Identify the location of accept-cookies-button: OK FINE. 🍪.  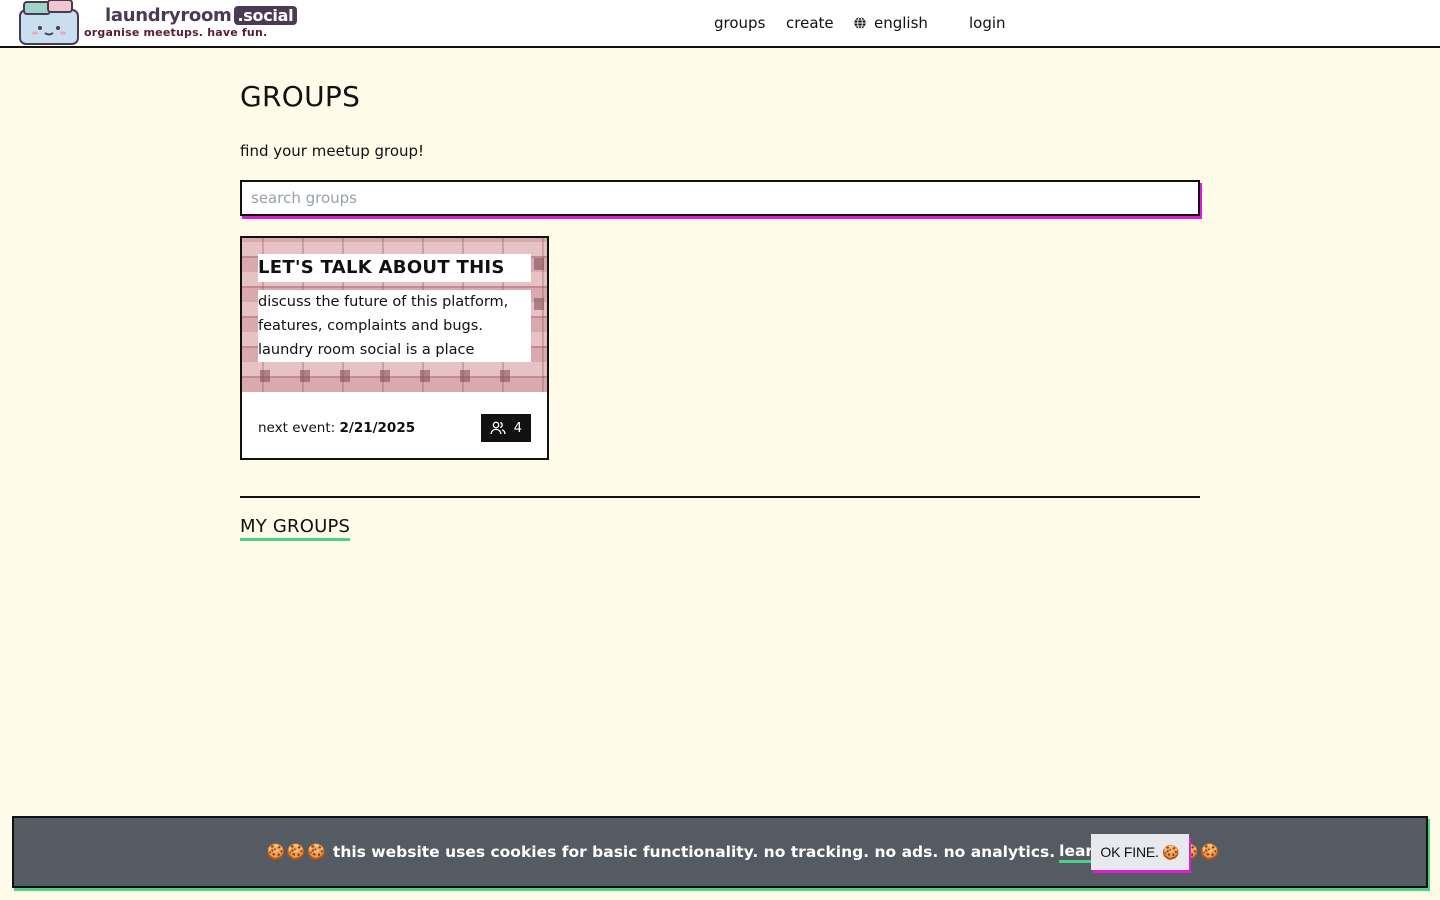
(1140, 852).